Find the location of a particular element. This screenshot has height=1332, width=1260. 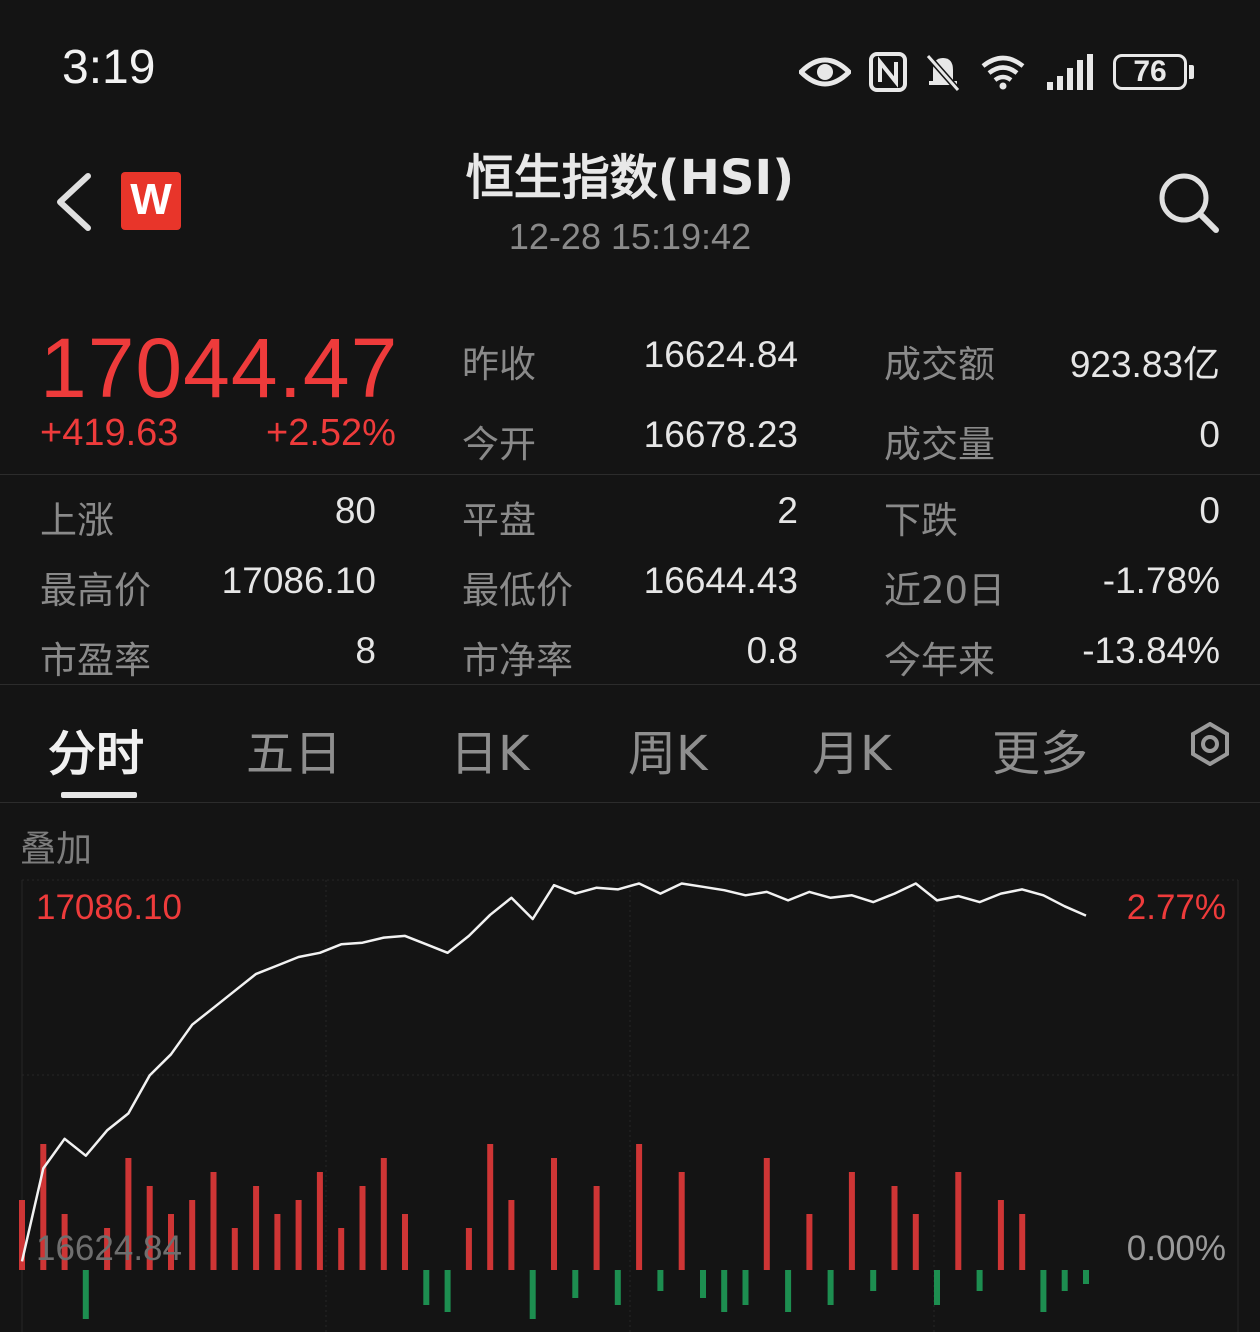

battery-level: 76 is located at coordinates (1150, 72).